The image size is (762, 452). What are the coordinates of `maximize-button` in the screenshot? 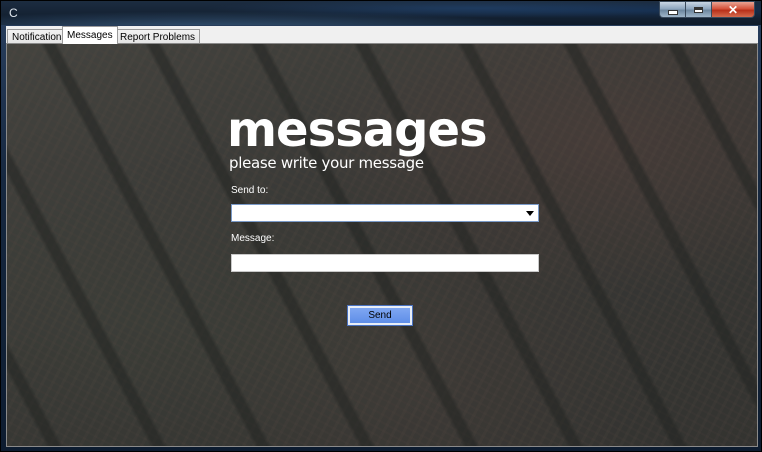 It's located at (698, 9).